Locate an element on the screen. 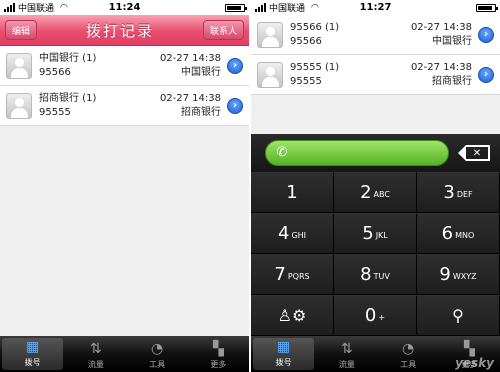 The height and width of the screenshot is (372, 500). search-icon: ⚲ is located at coordinates (458, 315).